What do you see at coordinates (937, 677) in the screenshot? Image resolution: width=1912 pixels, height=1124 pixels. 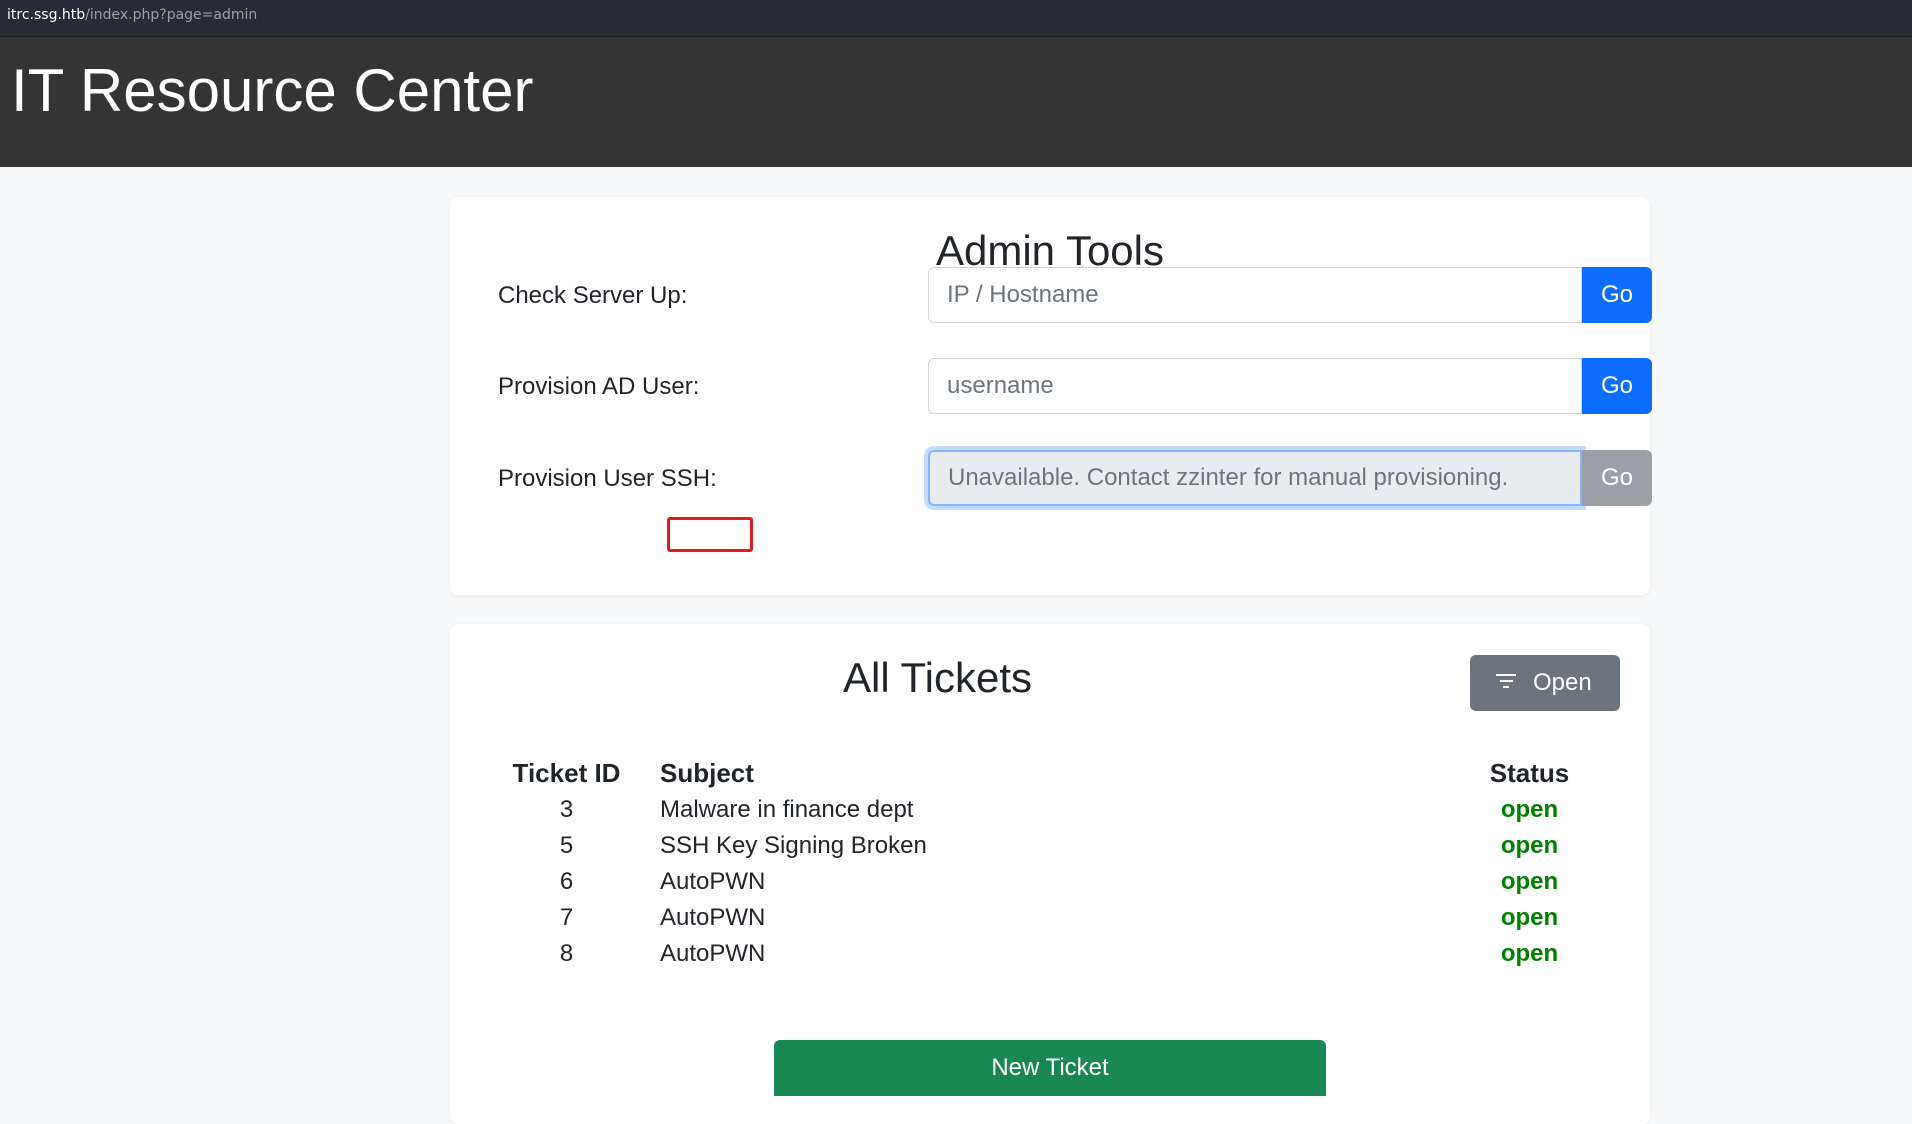 I see `tickets-title: All Tickets` at bounding box center [937, 677].